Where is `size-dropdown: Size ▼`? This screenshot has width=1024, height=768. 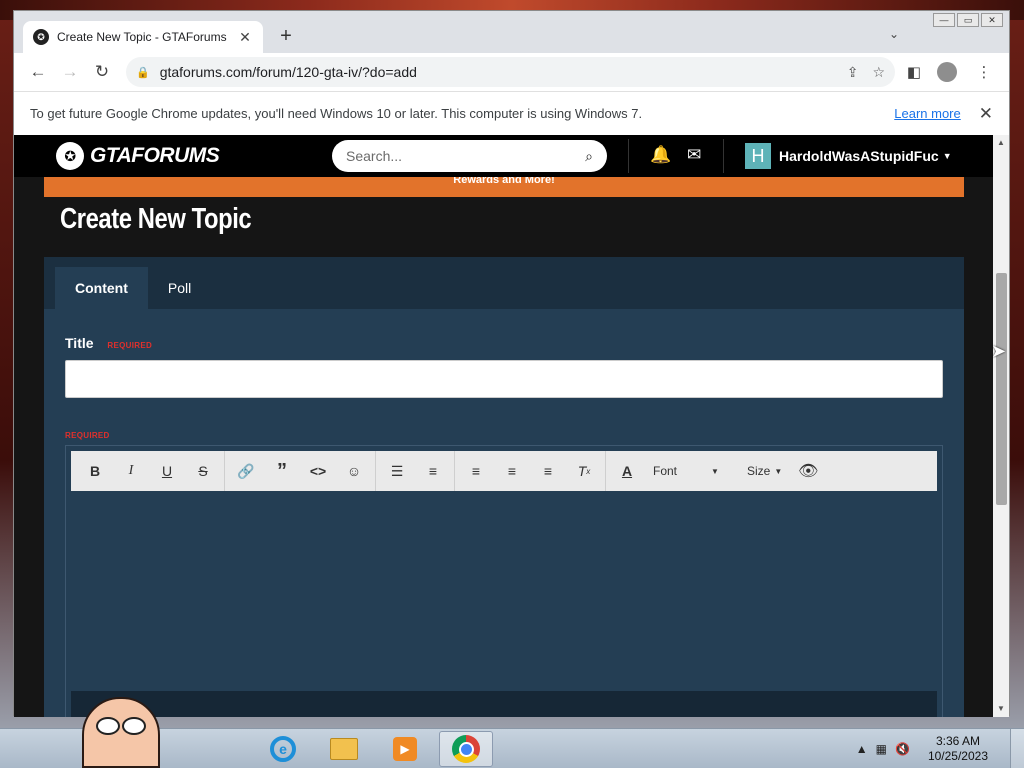
size-dropdown: Size ▼ is located at coordinates (764, 471).